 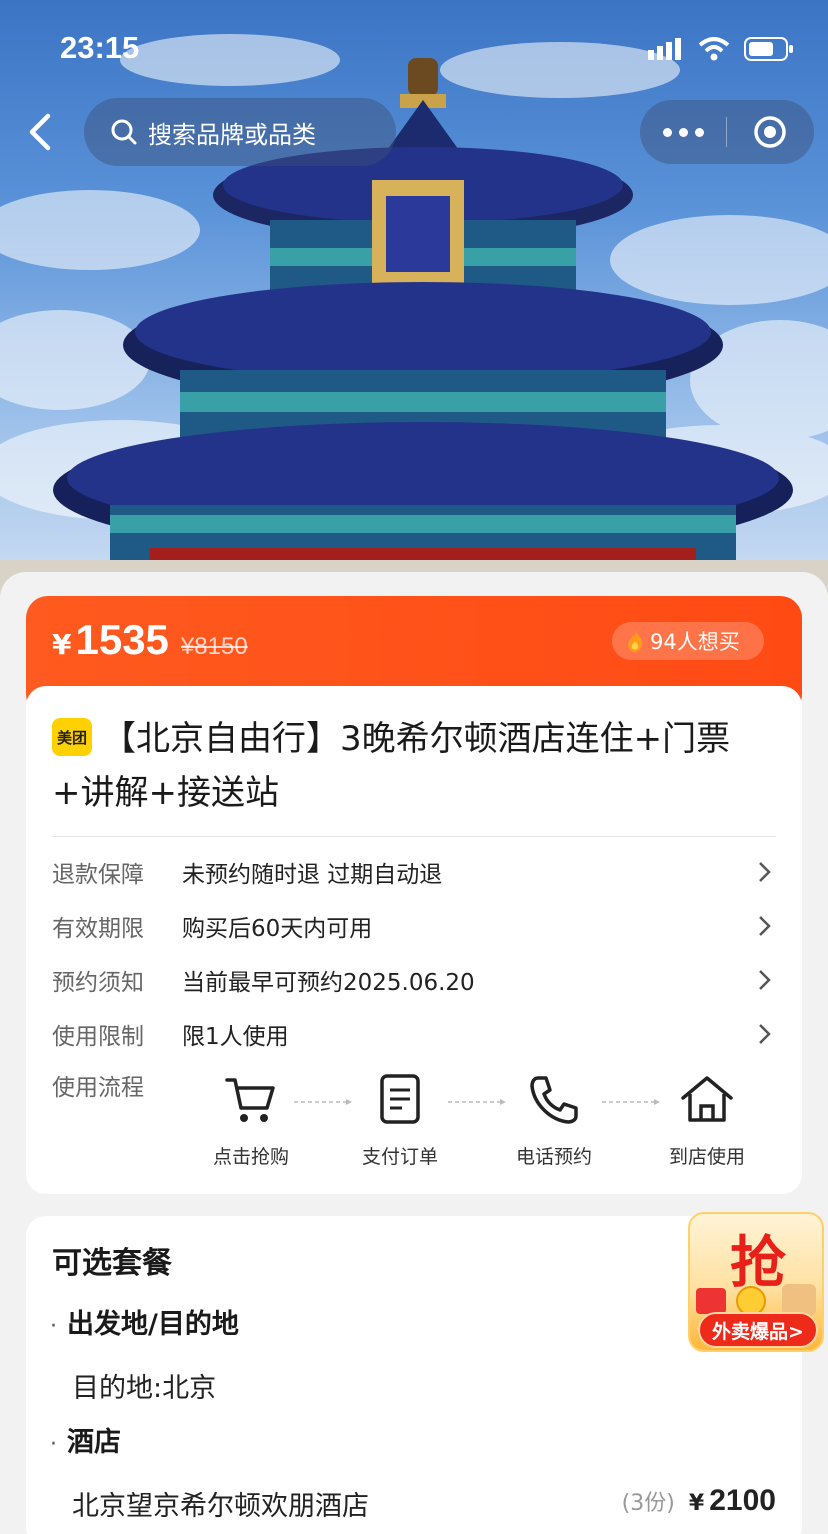 I want to click on section-heading-text: 酒店, so click(x=94, y=1442).